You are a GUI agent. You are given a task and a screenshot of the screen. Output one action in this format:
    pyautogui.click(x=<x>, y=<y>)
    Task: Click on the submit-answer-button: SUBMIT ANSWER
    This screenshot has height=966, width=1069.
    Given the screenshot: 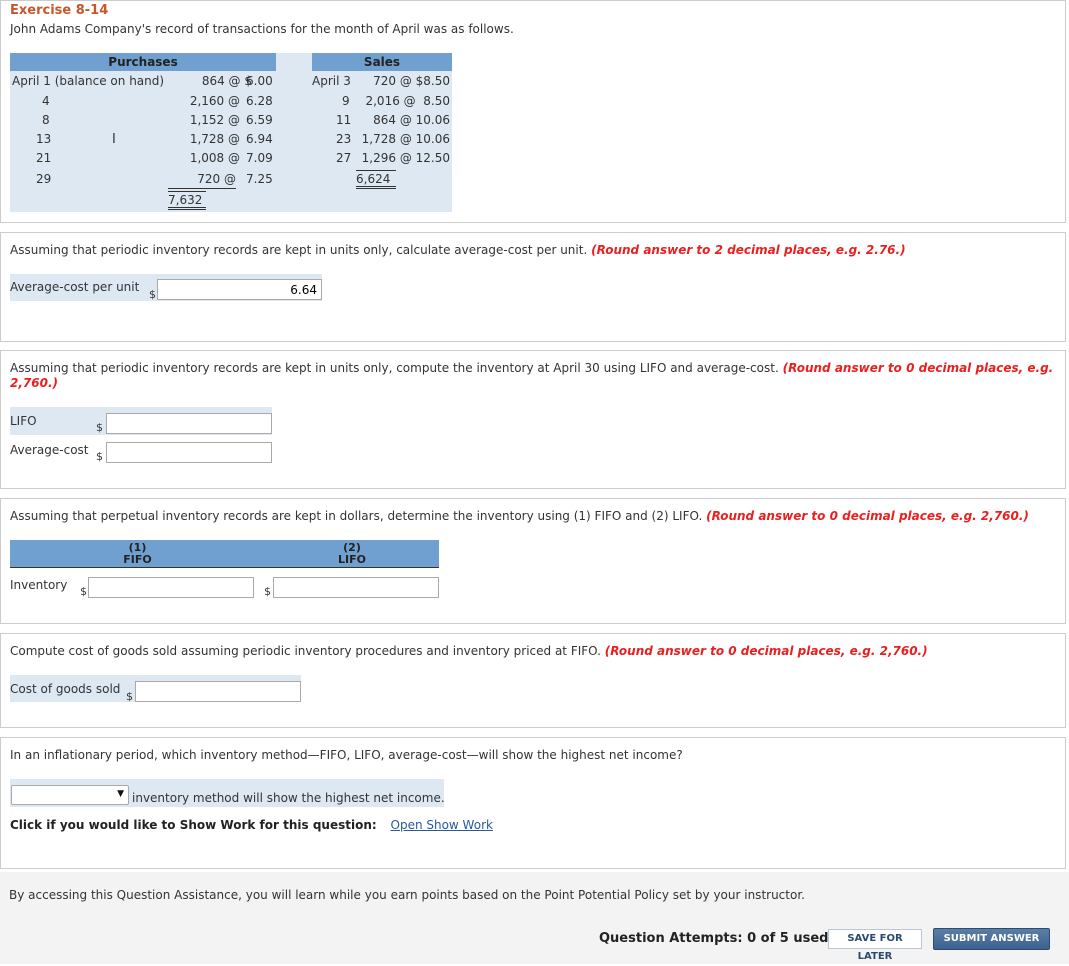 What is the action you would take?
    pyautogui.click(x=991, y=939)
    